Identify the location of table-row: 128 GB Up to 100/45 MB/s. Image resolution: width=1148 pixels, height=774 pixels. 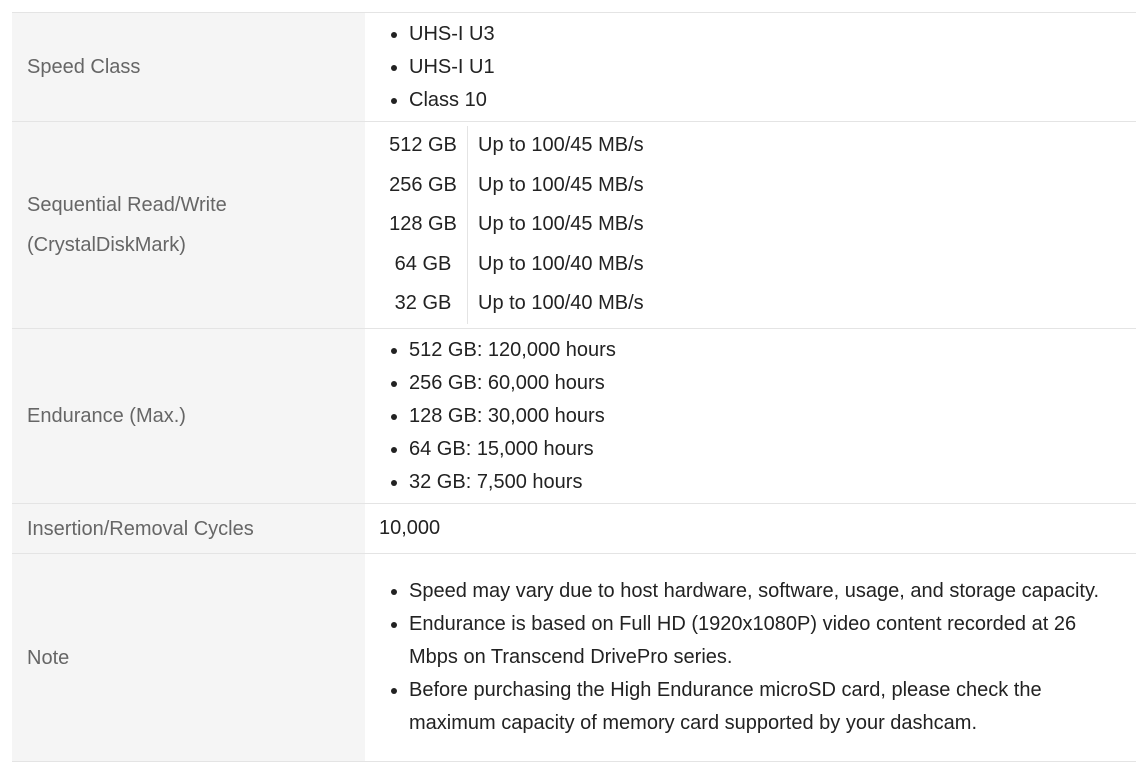
(511, 225).